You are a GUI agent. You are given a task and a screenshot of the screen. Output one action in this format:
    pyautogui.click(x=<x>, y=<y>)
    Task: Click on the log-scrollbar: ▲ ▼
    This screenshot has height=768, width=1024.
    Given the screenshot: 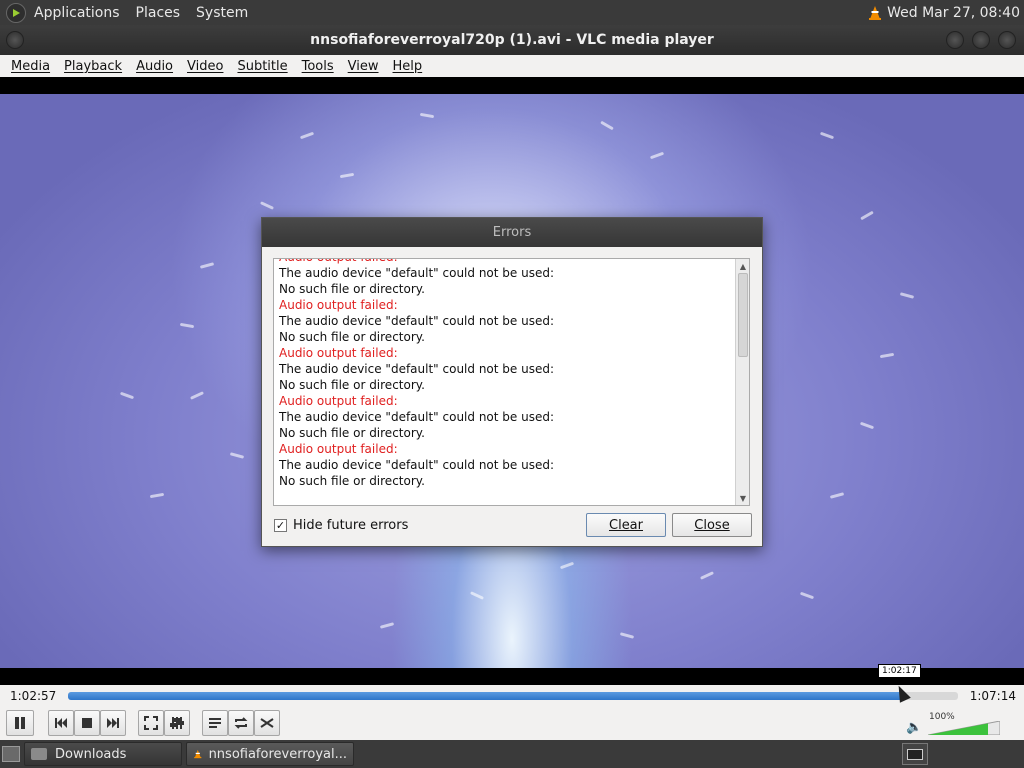 What is the action you would take?
    pyautogui.click(x=742, y=382)
    